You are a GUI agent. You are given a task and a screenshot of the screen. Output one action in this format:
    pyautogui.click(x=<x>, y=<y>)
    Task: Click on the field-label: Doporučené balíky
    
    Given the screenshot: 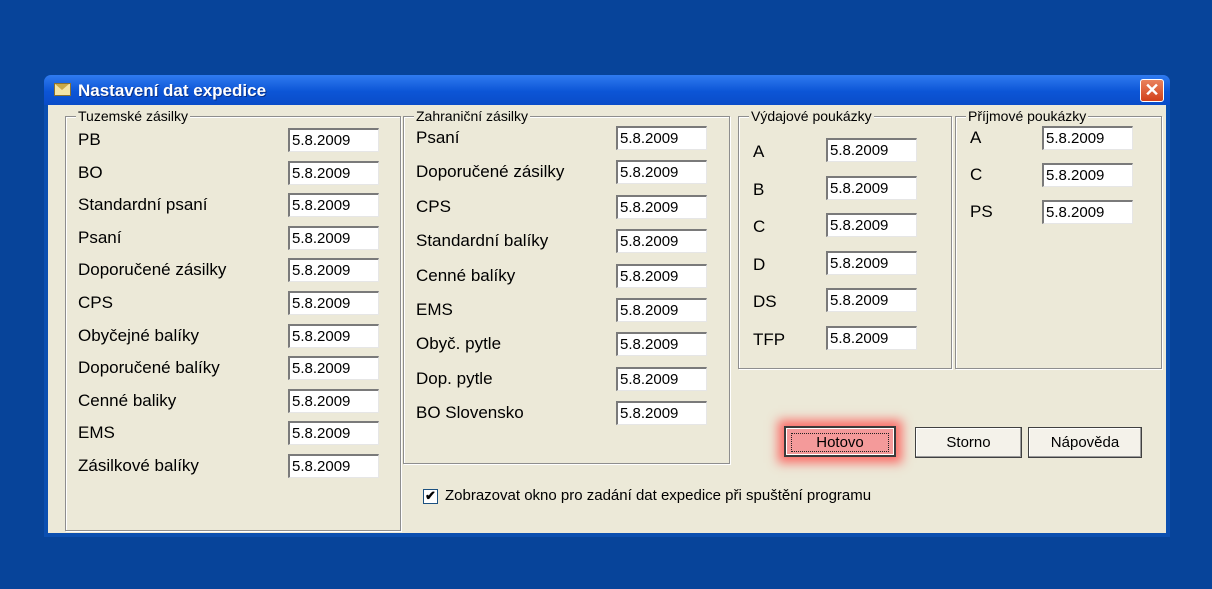 What is the action you would take?
    pyautogui.click(x=149, y=368)
    